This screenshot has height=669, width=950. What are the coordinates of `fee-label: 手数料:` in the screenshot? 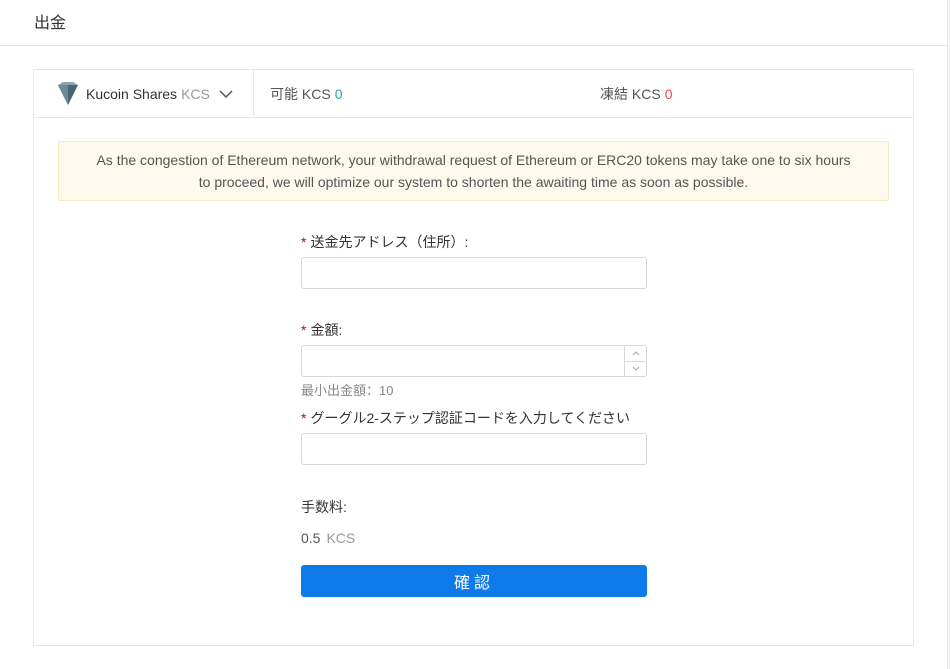 It's located at (324, 507).